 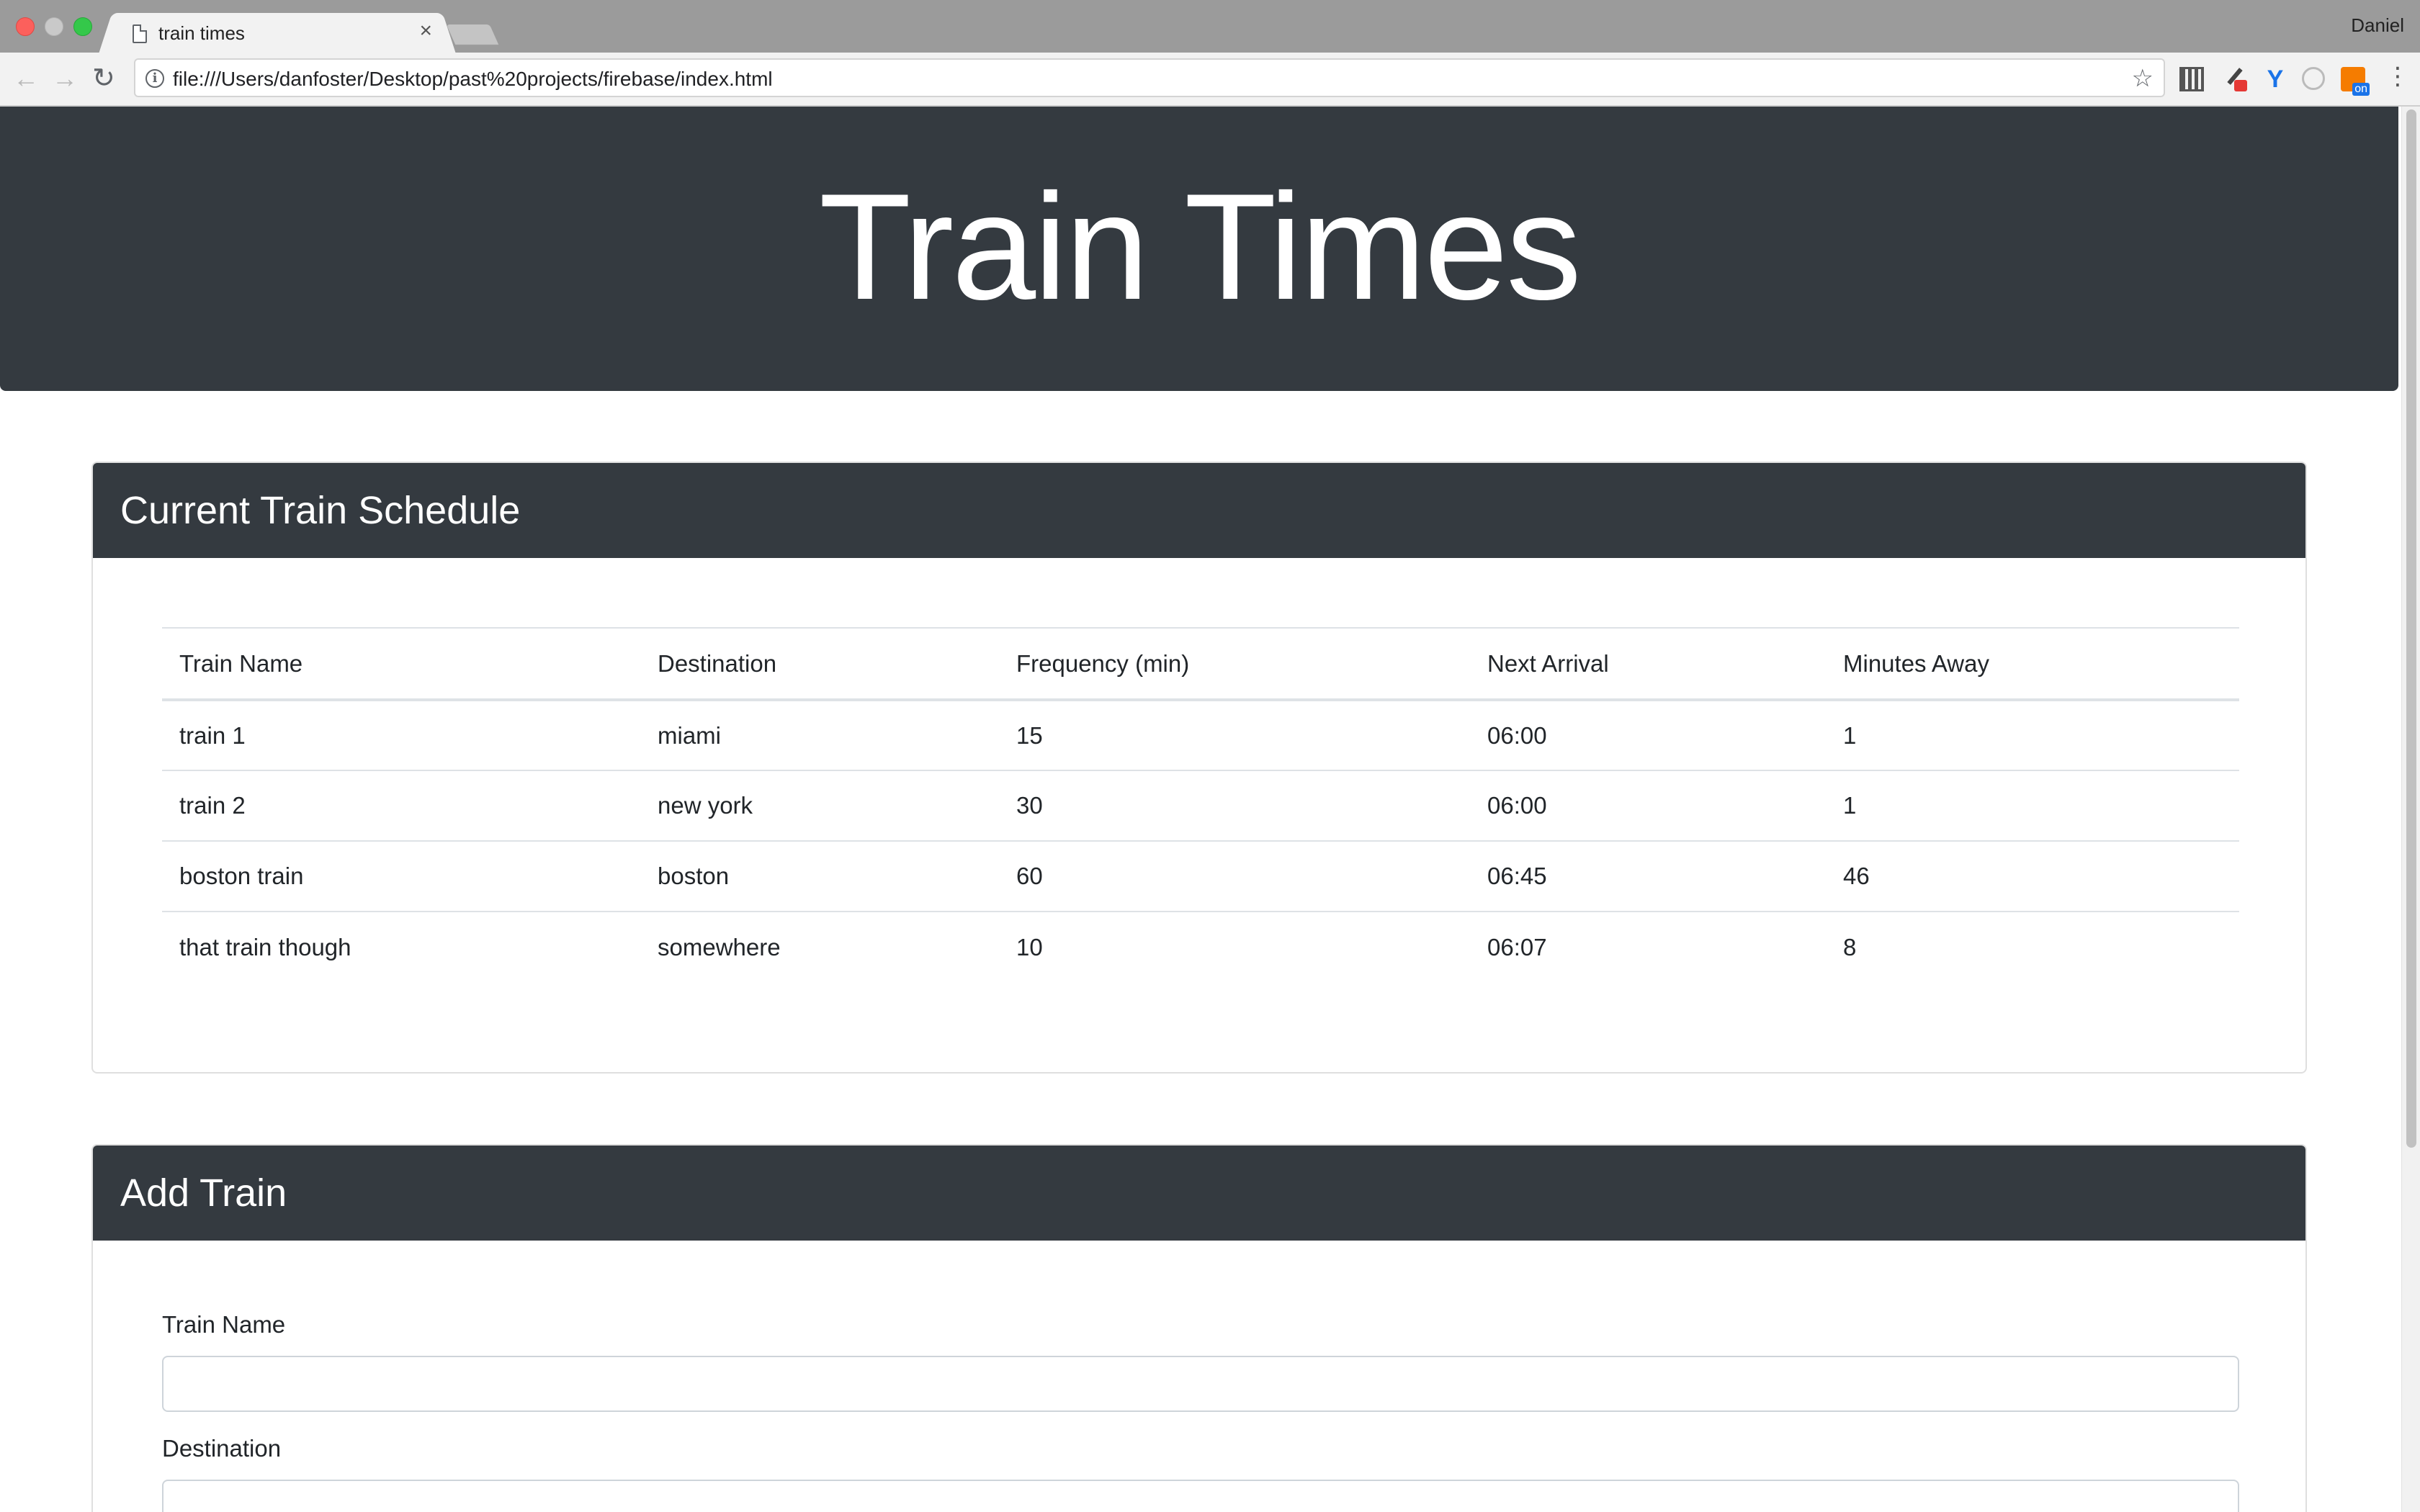 What do you see at coordinates (54, 26) in the screenshot?
I see `window-minimize-button` at bounding box center [54, 26].